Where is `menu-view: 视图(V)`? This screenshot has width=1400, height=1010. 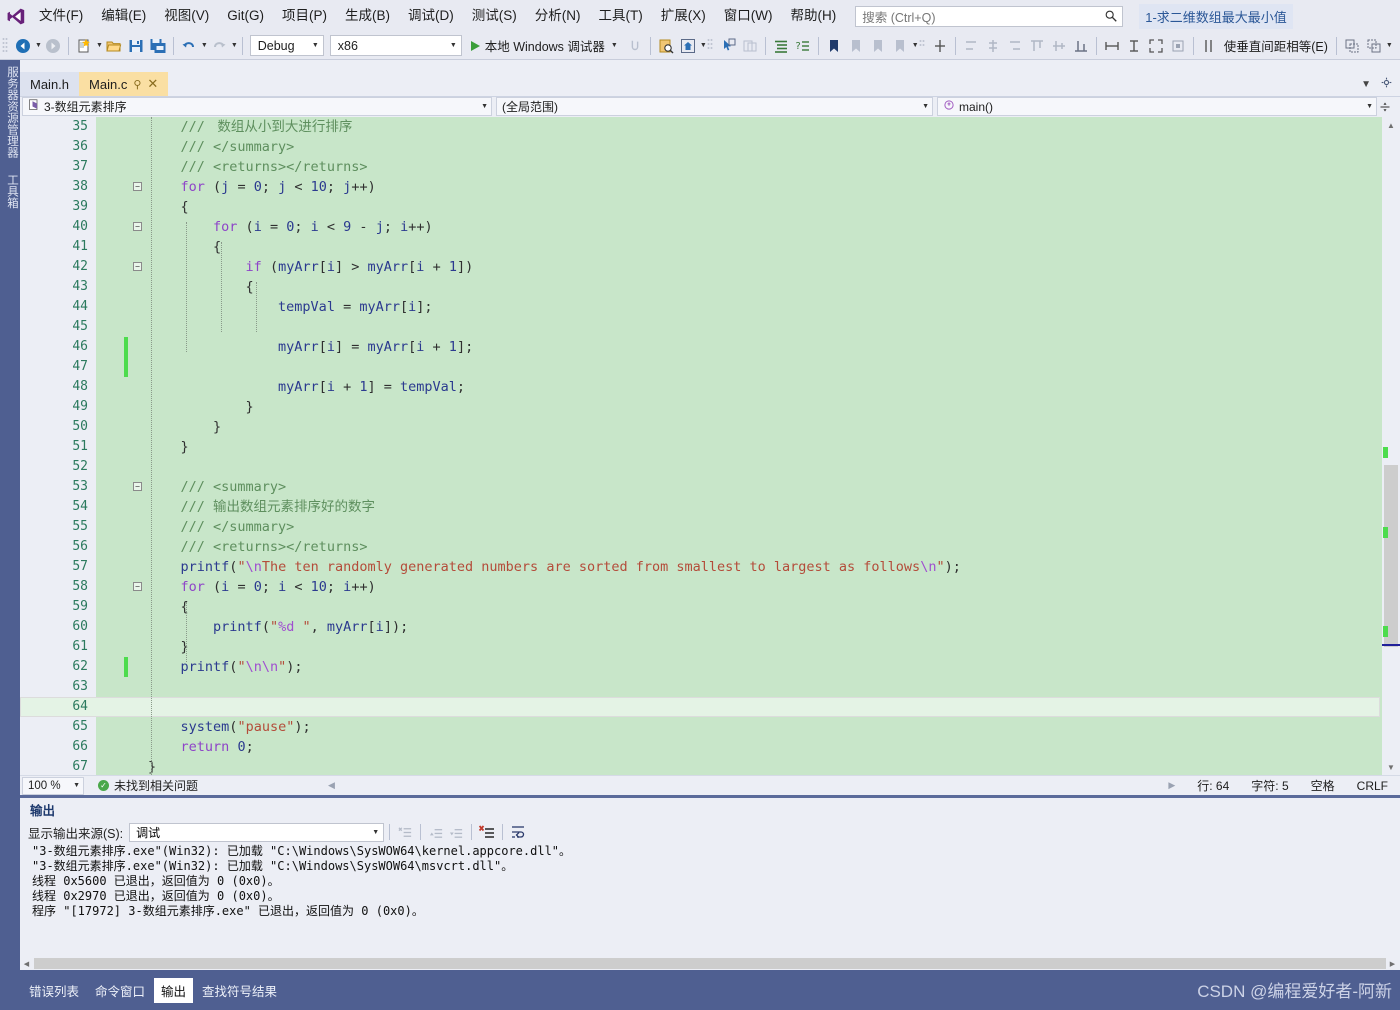 menu-view: 视图(V) is located at coordinates (186, 16).